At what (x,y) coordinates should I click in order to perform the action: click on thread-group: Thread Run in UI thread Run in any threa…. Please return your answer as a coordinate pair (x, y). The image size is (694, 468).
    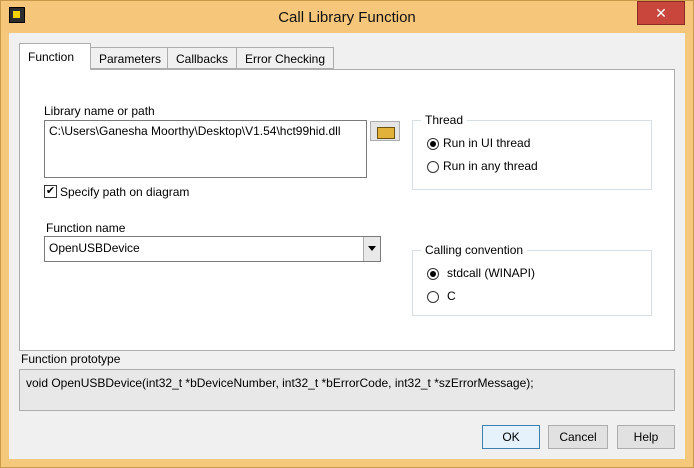
    Looking at the image, I should click on (532, 151).